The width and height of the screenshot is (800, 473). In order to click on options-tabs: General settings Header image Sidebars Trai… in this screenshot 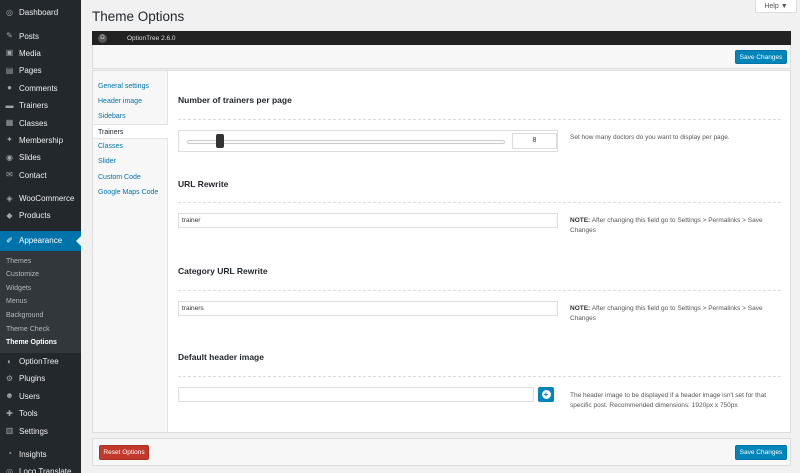, I will do `click(130, 251)`.